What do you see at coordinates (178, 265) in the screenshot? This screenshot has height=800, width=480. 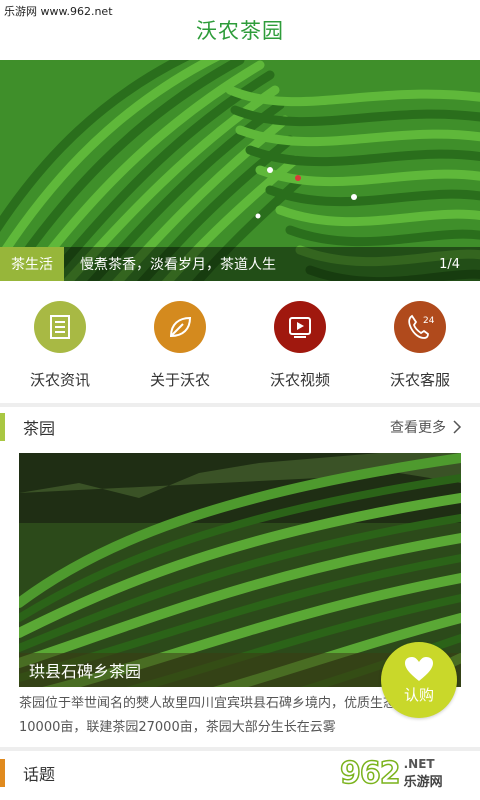 I see `banner-caption-text: 慢煮茶香，淡看岁月，茶道人生` at bounding box center [178, 265].